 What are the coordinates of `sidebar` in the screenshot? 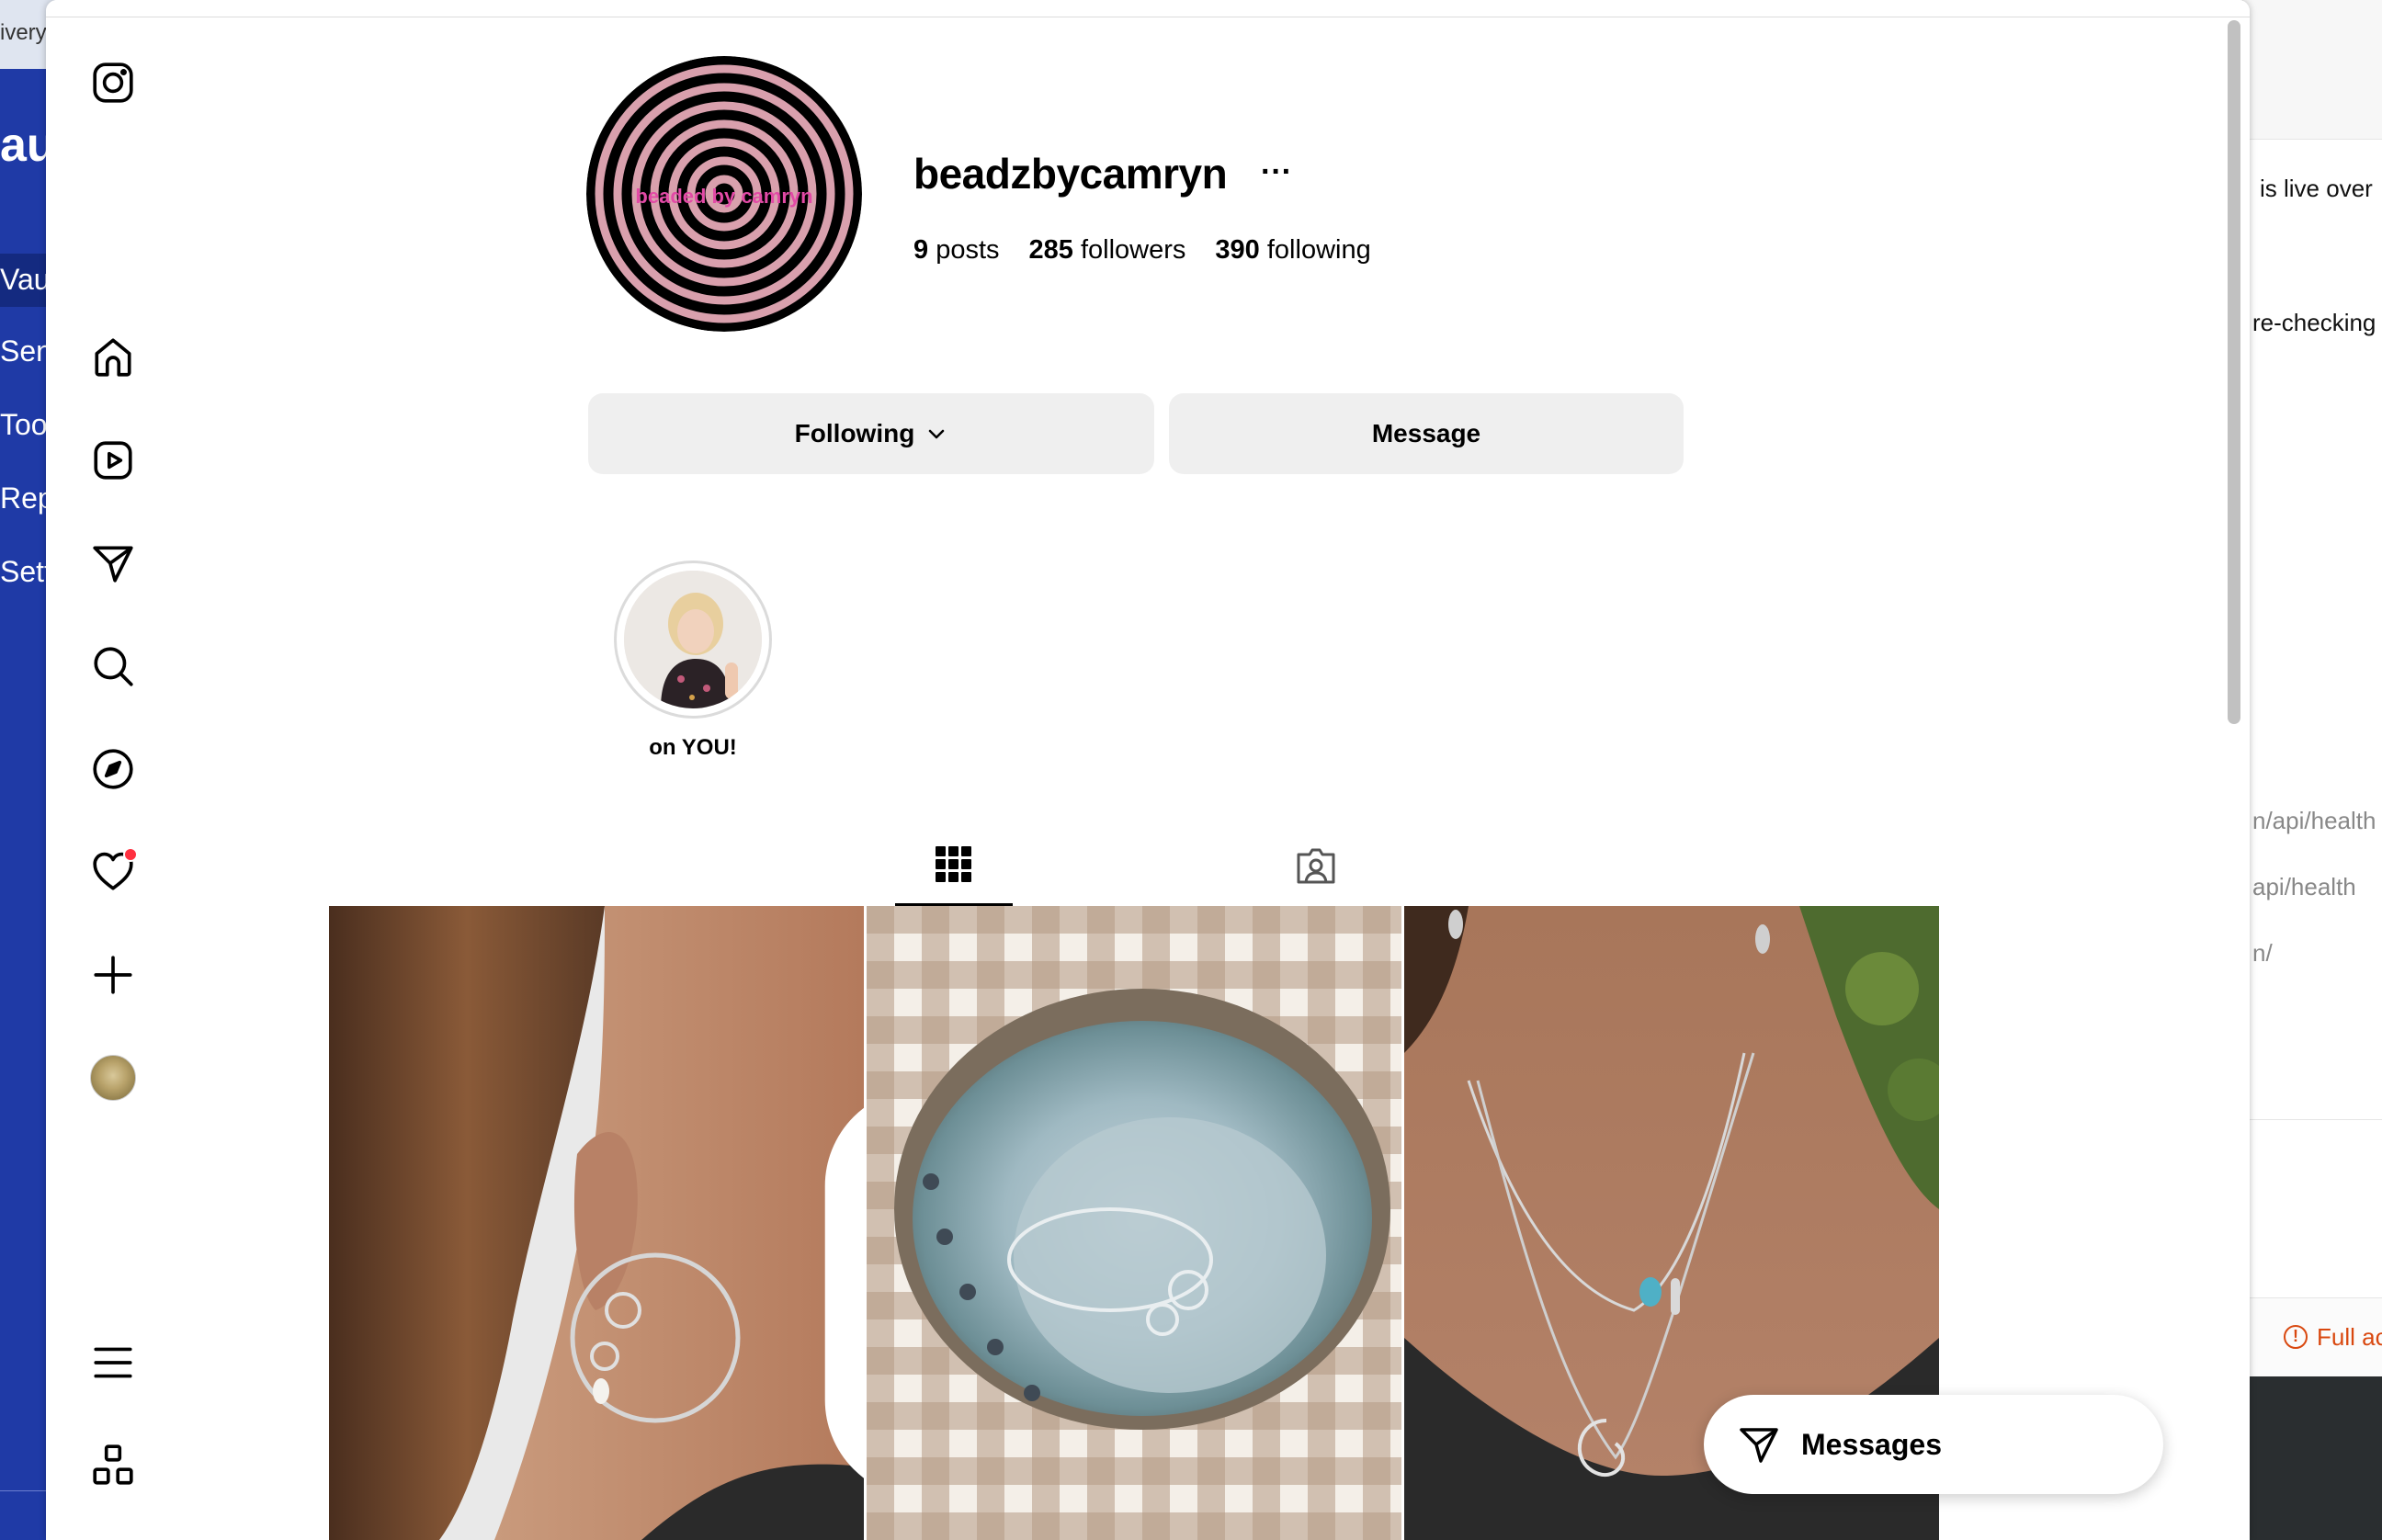 It's located at (113, 778).